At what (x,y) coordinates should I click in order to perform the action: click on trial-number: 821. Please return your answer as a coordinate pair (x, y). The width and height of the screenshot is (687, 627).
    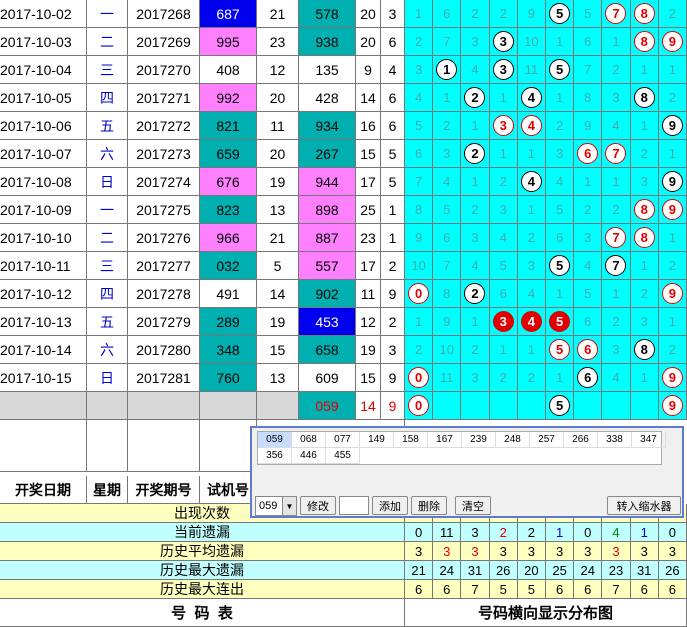
    Looking at the image, I should click on (228, 126).